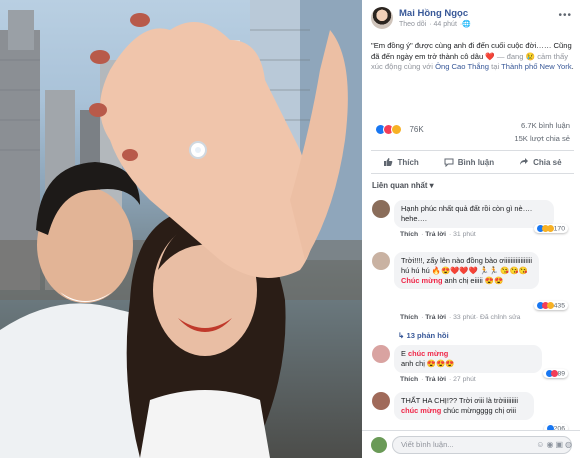 The width and height of the screenshot is (580, 458). I want to click on comment-icon, so click(449, 162).